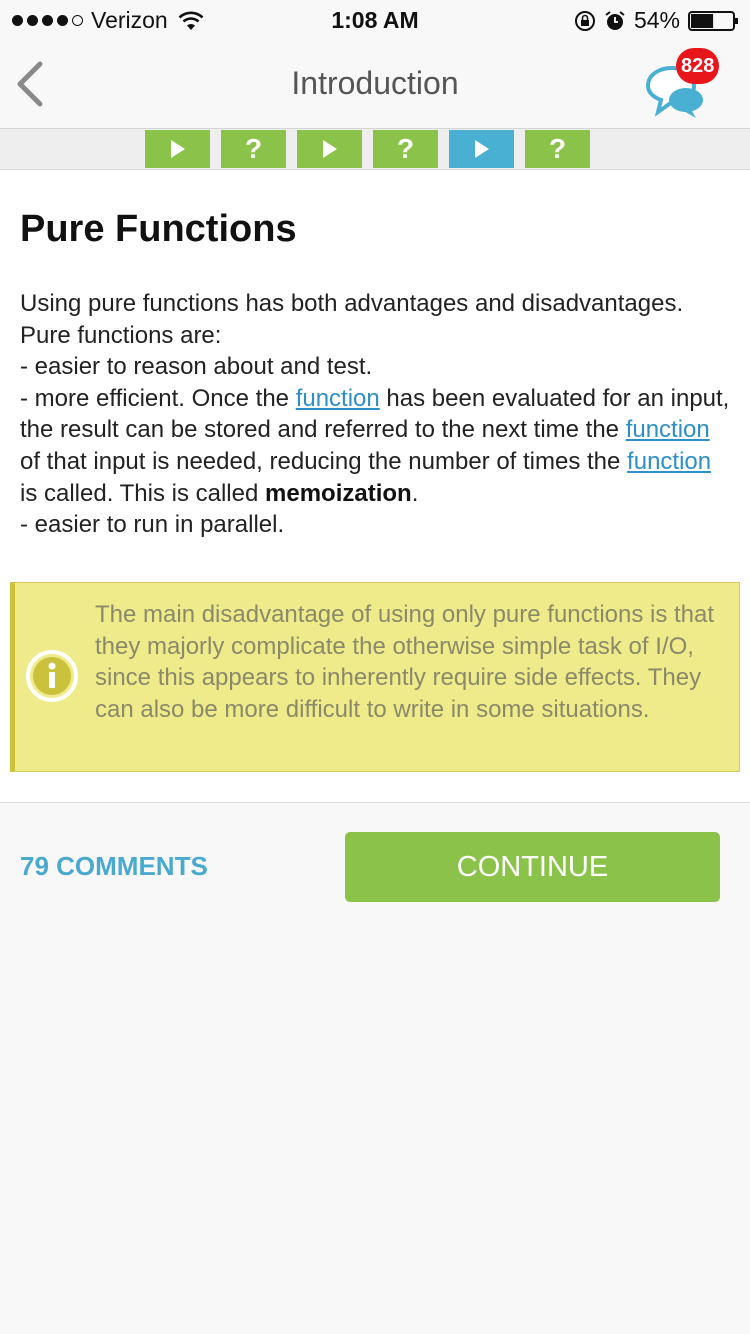  Describe the element at coordinates (615, 20) in the screenshot. I see `alarm-icon` at that location.